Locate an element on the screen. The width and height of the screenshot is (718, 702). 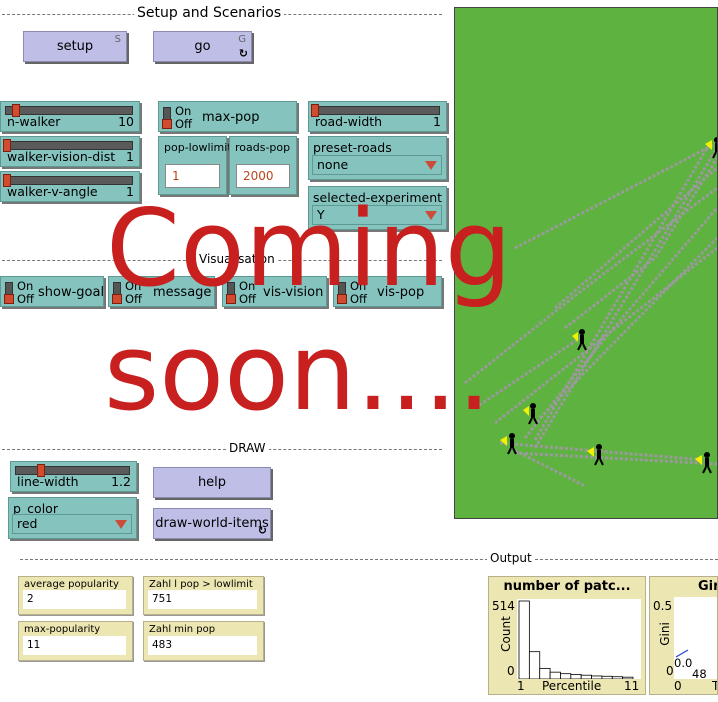
go-button: go G ↻ is located at coordinates (202, 46).